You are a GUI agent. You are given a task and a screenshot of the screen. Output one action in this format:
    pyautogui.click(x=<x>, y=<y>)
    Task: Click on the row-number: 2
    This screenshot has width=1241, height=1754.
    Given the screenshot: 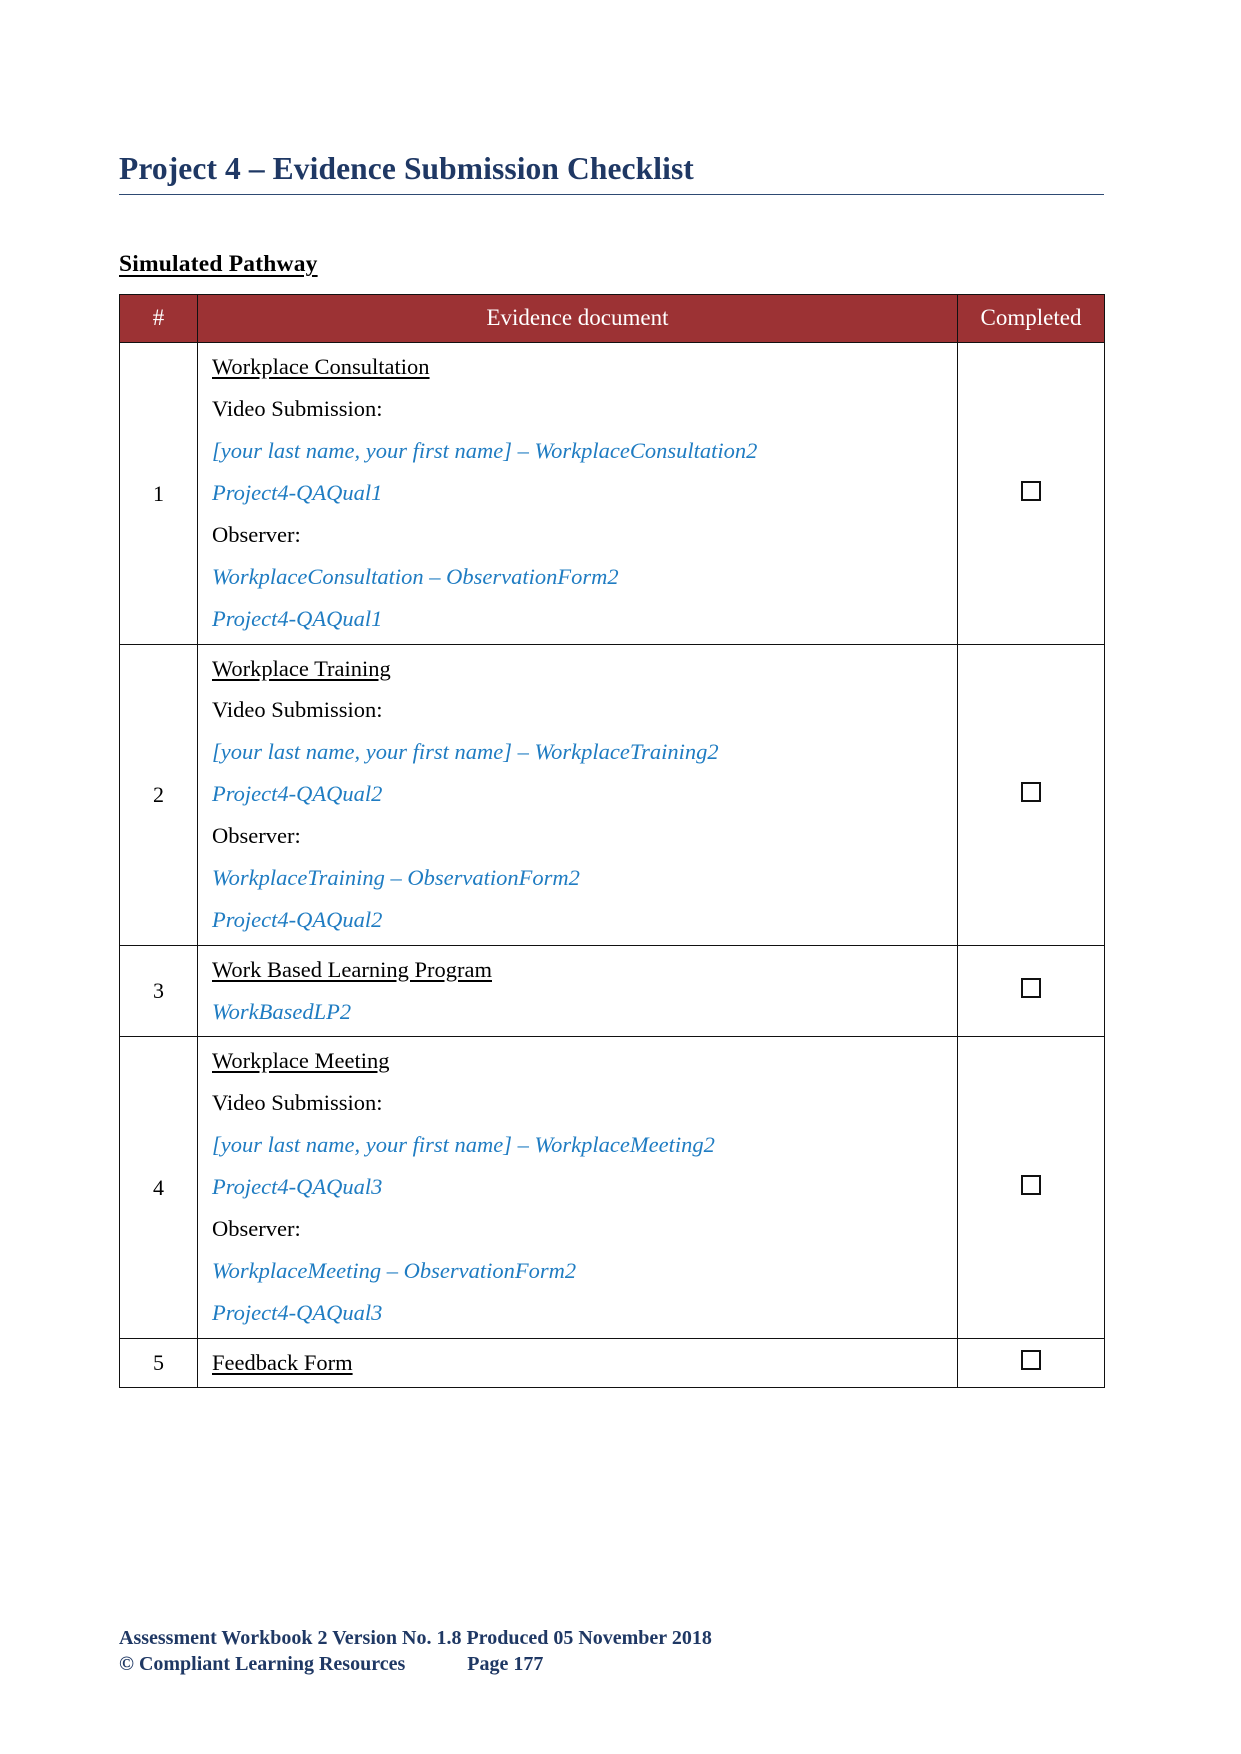 What is the action you would take?
    pyautogui.click(x=158, y=794)
    